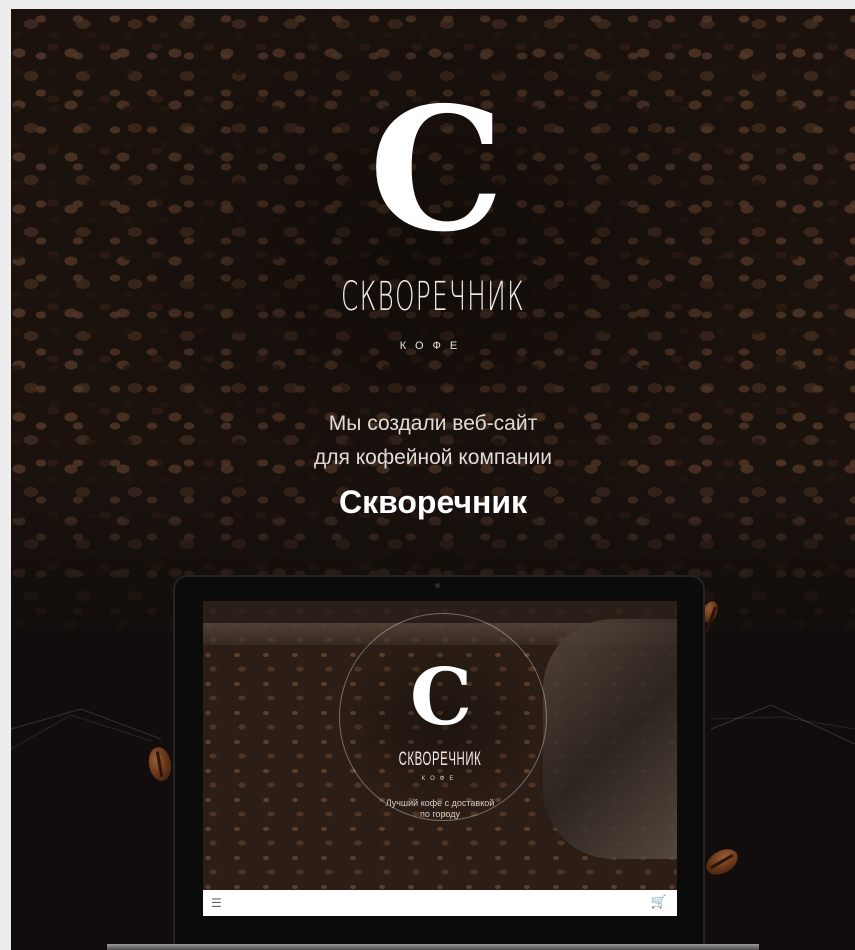 This screenshot has width=855, height=950. I want to click on laptop-camera, so click(437, 585).